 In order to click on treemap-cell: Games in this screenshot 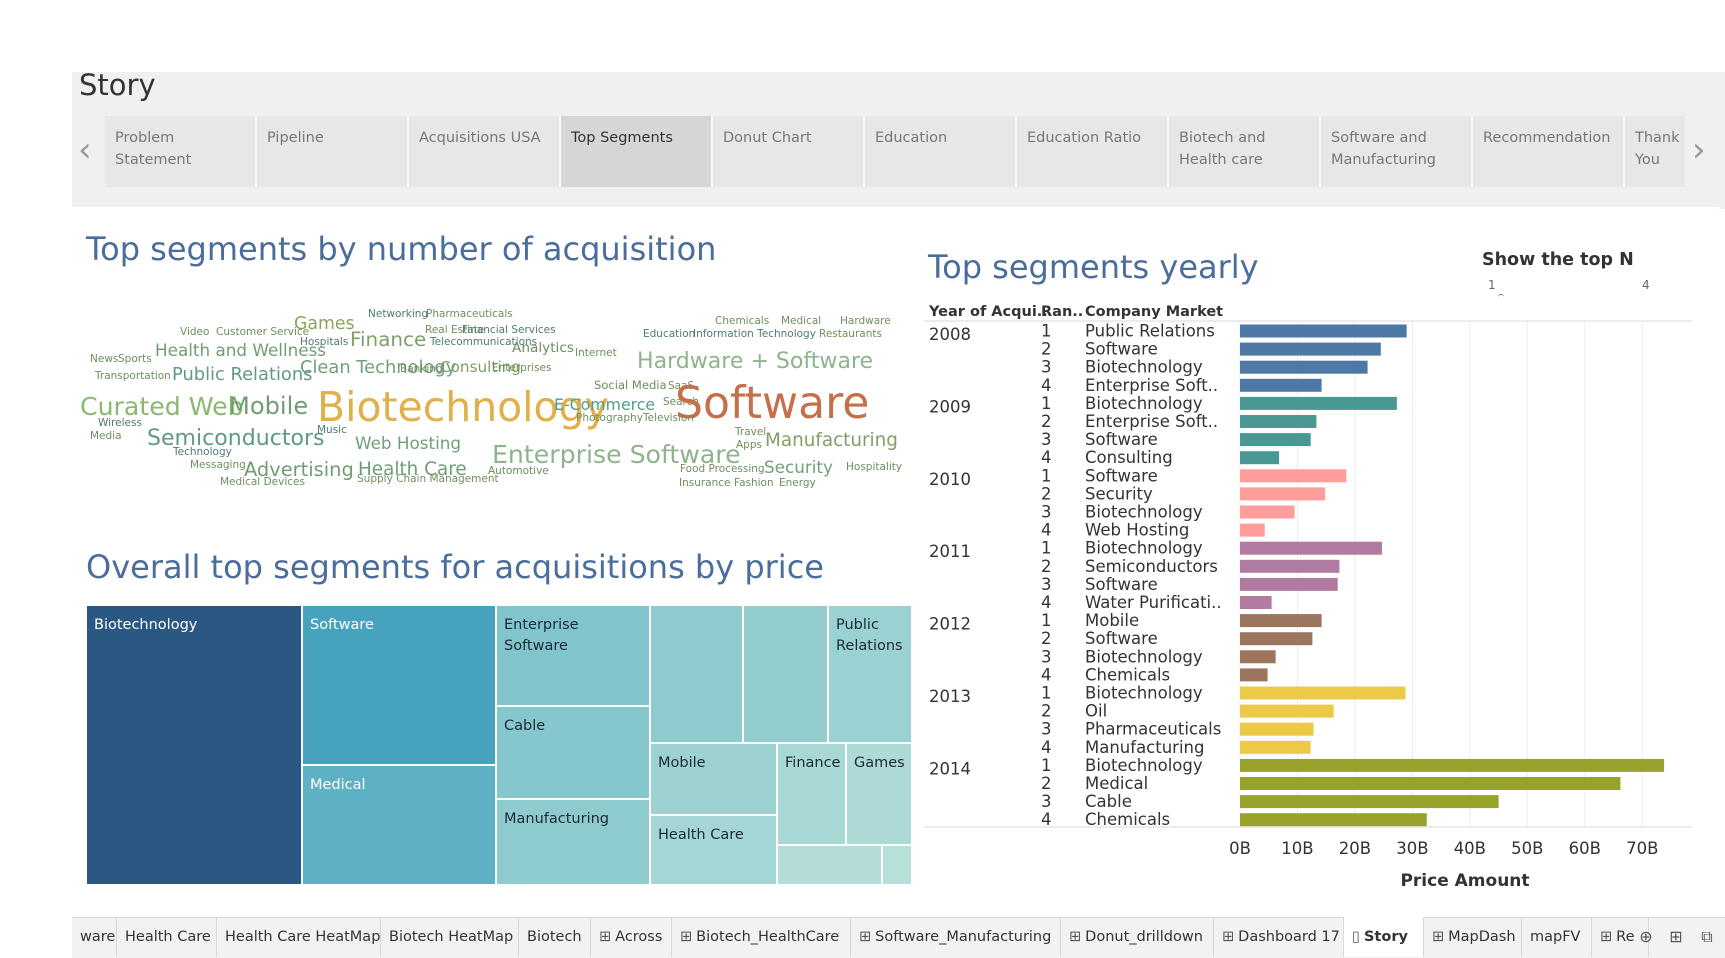, I will do `click(879, 794)`.